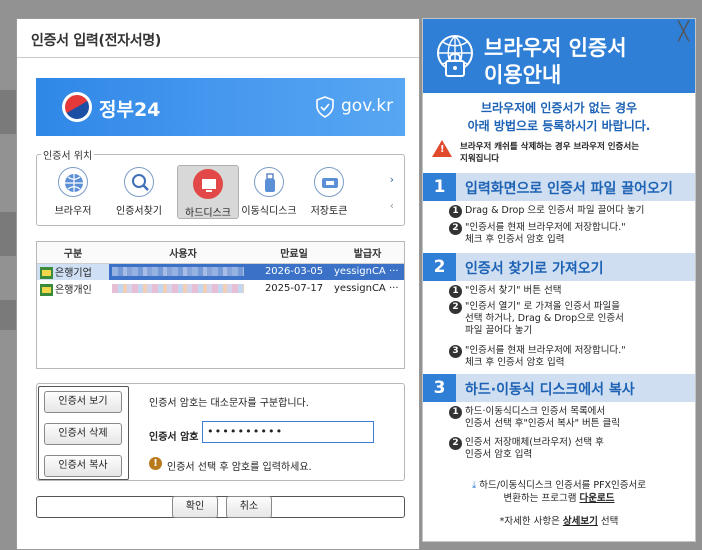  Describe the element at coordinates (367, 106) in the screenshot. I see `banner-domain: gov.kr` at that location.